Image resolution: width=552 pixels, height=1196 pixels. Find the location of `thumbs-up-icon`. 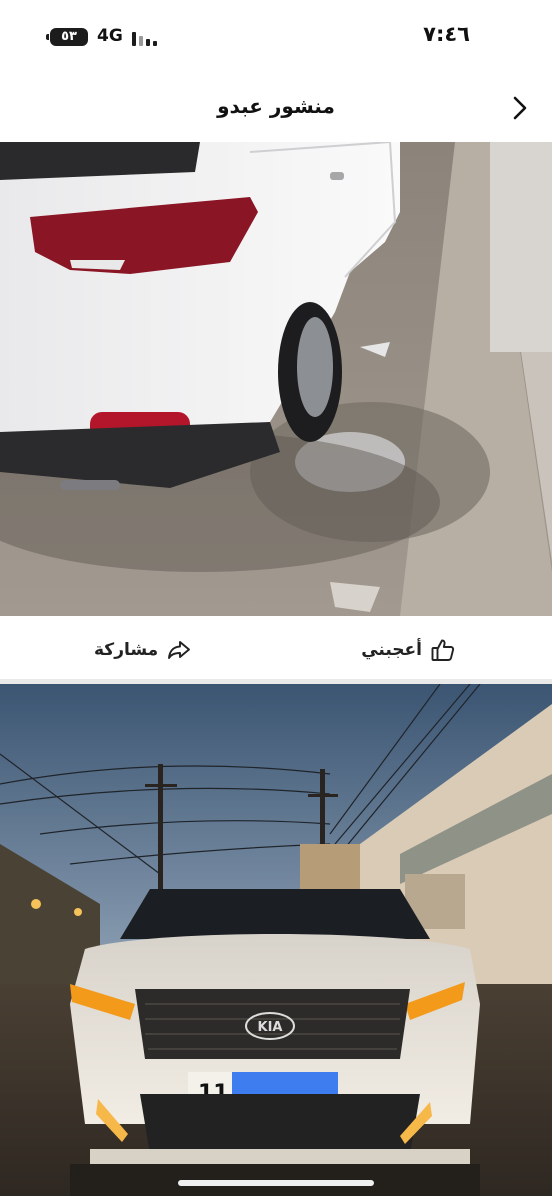

thumbs-up-icon is located at coordinates (443, 650).